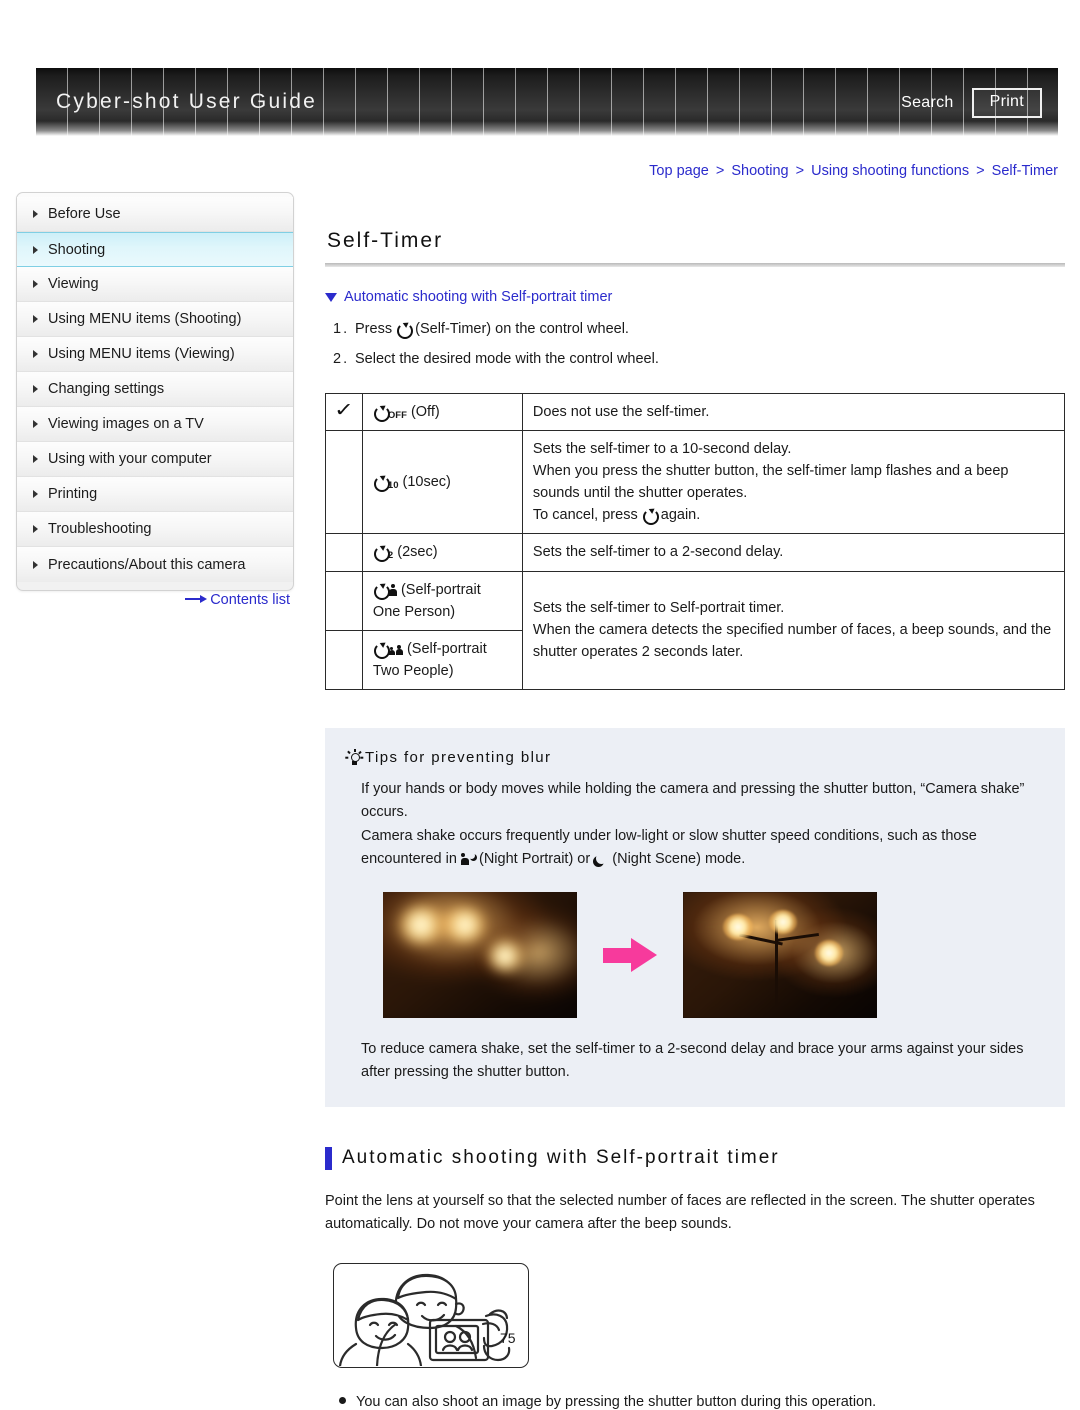 This screenshot has width=1080, height=1410. I want to click on sidebar-item-using-menu-items-shooting: Using MENU items (Shooting), so click(155, 319).